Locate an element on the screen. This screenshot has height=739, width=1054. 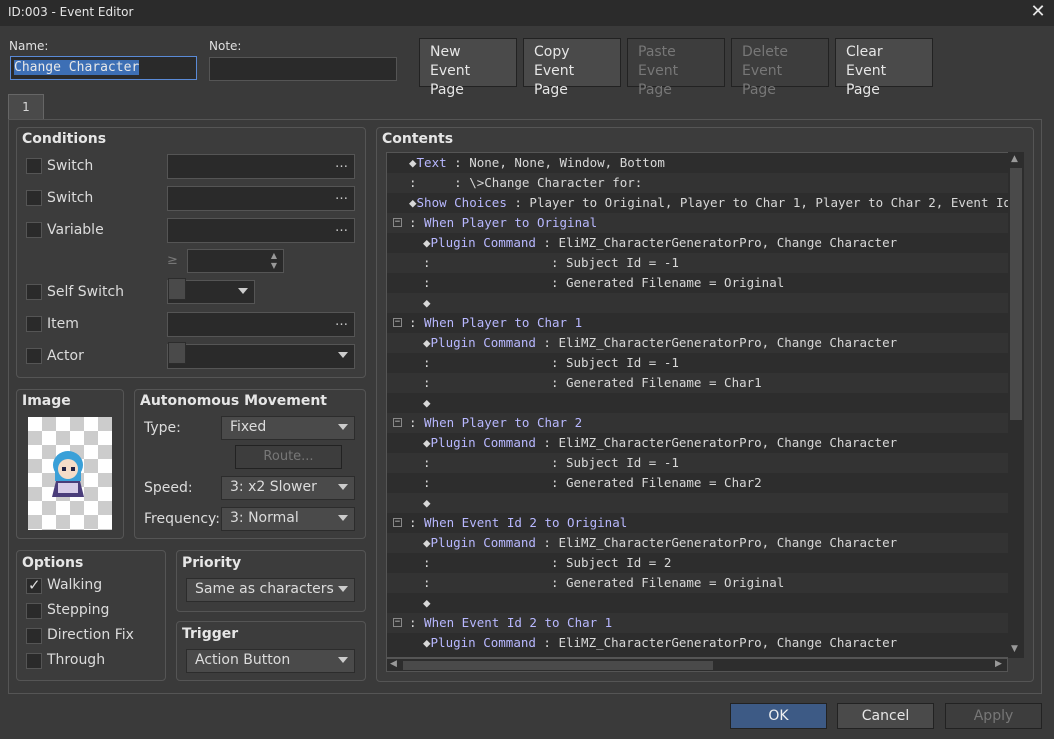
name-input: Change Character is located at coordinates (103, 68).